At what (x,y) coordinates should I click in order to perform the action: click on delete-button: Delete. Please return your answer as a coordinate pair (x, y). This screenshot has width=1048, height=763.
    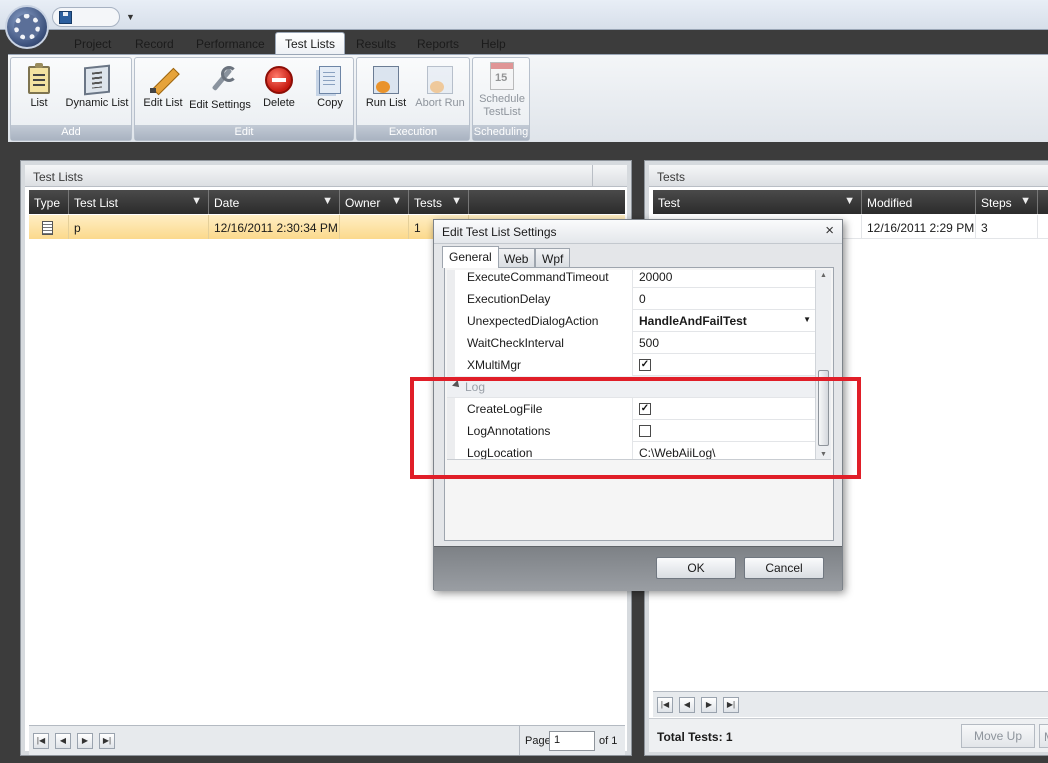
    Looking at the image, I should click on (279, 87).